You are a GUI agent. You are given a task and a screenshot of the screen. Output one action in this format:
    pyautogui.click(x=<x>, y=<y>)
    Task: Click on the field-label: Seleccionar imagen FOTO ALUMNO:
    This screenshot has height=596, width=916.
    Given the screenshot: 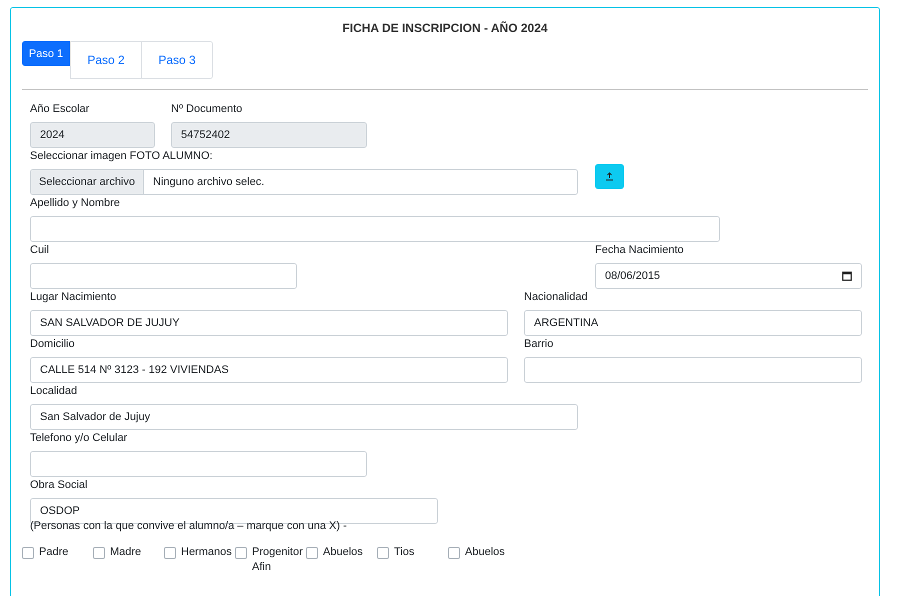 What is the action you would take?
    pyautogui.click(x=122, y=156)
    